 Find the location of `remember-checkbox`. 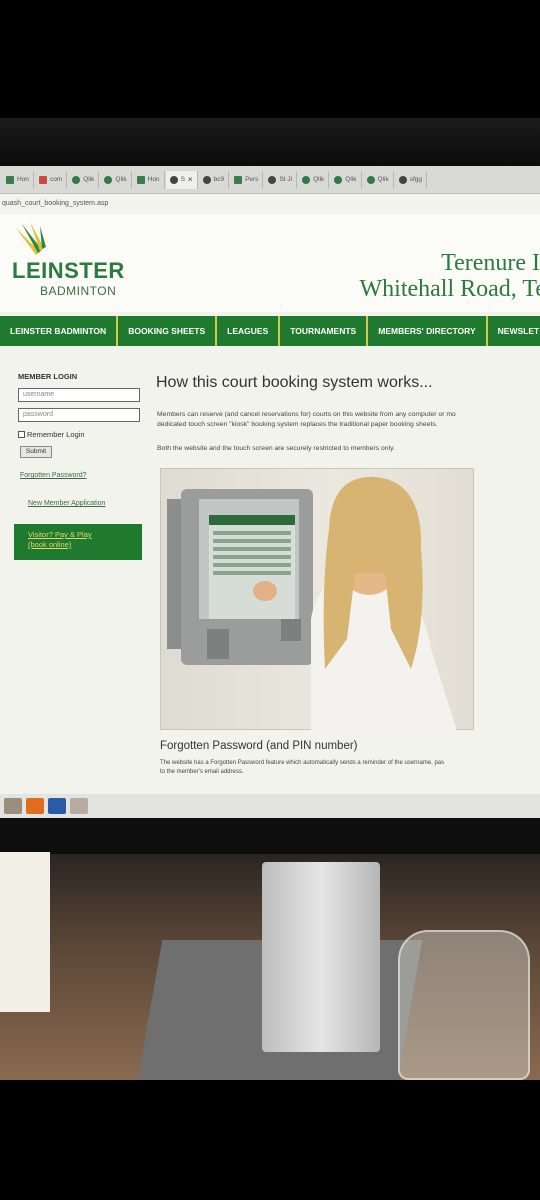

remember-checkbox is located at coordinates (21, 434).